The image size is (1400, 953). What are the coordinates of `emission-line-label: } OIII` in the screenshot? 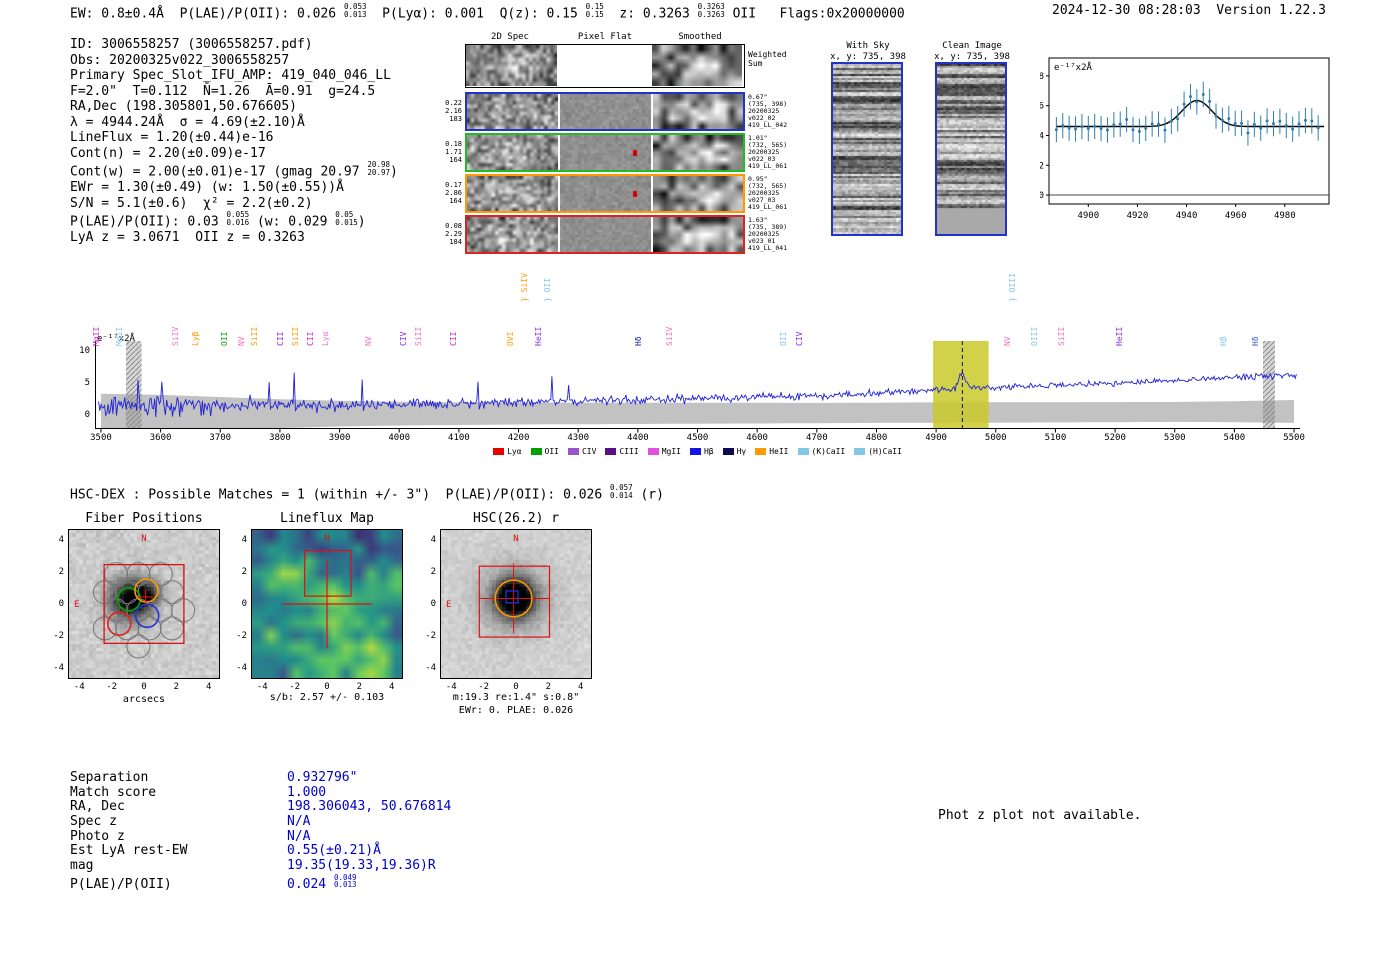 It's located at (1012, 287).